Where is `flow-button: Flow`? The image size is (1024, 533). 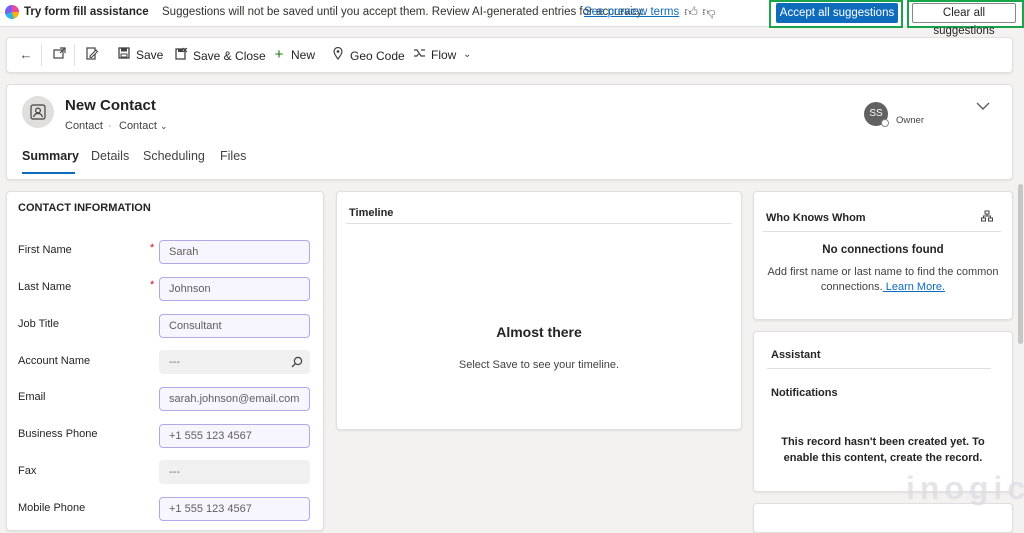
flow-button: Flow is located at coordinates (434, 55).